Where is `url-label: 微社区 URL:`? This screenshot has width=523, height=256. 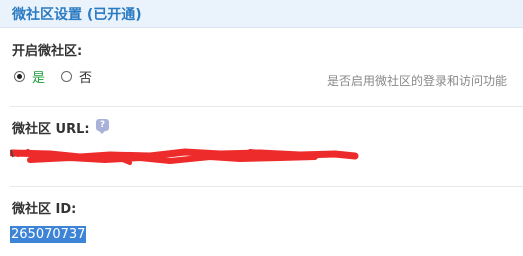
url-label: 微社区 URL: is located at coordinates (51, 129).